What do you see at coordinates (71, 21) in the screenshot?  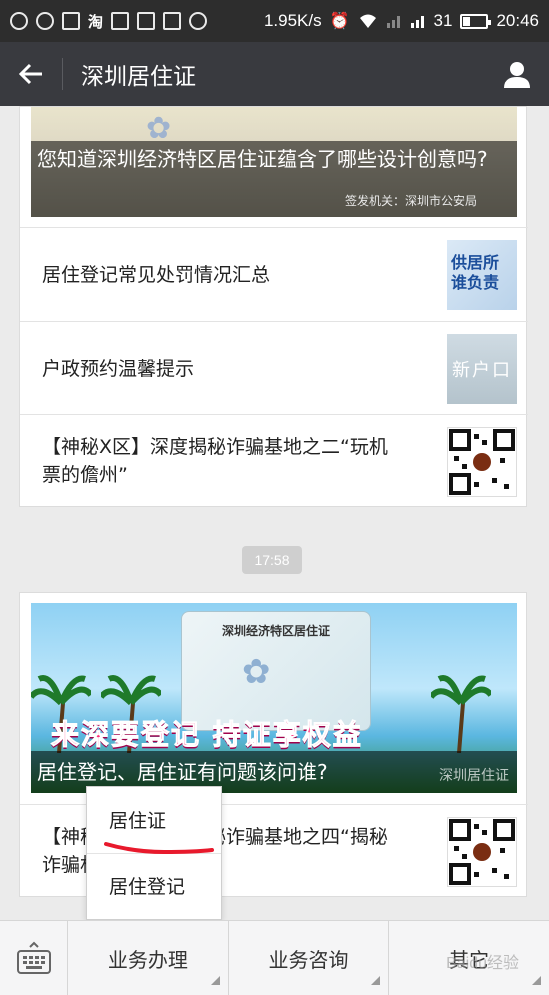 I see `image-icon` at bounding box center [71, 21].